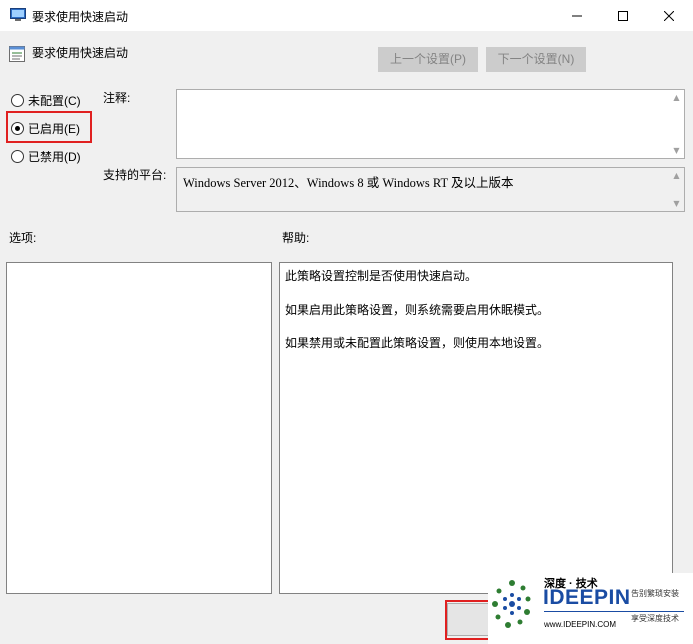 This screenshot has height=644, width=693. I want to click on help-text: 如果禁用或未配置此策略设置，则使用本地设置。, so click(417, 343).